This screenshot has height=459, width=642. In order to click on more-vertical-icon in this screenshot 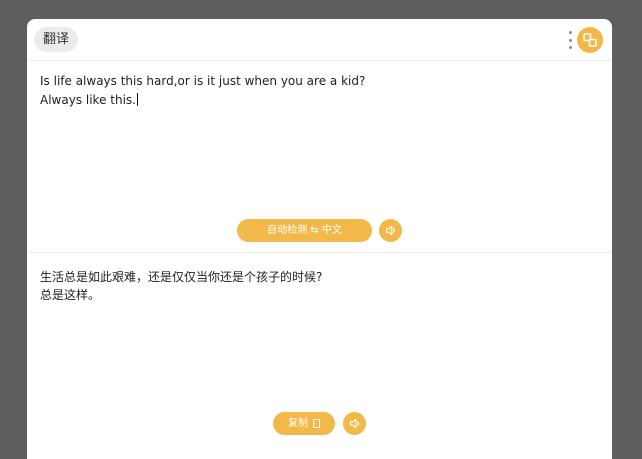, I will do `click(570, 40)`.